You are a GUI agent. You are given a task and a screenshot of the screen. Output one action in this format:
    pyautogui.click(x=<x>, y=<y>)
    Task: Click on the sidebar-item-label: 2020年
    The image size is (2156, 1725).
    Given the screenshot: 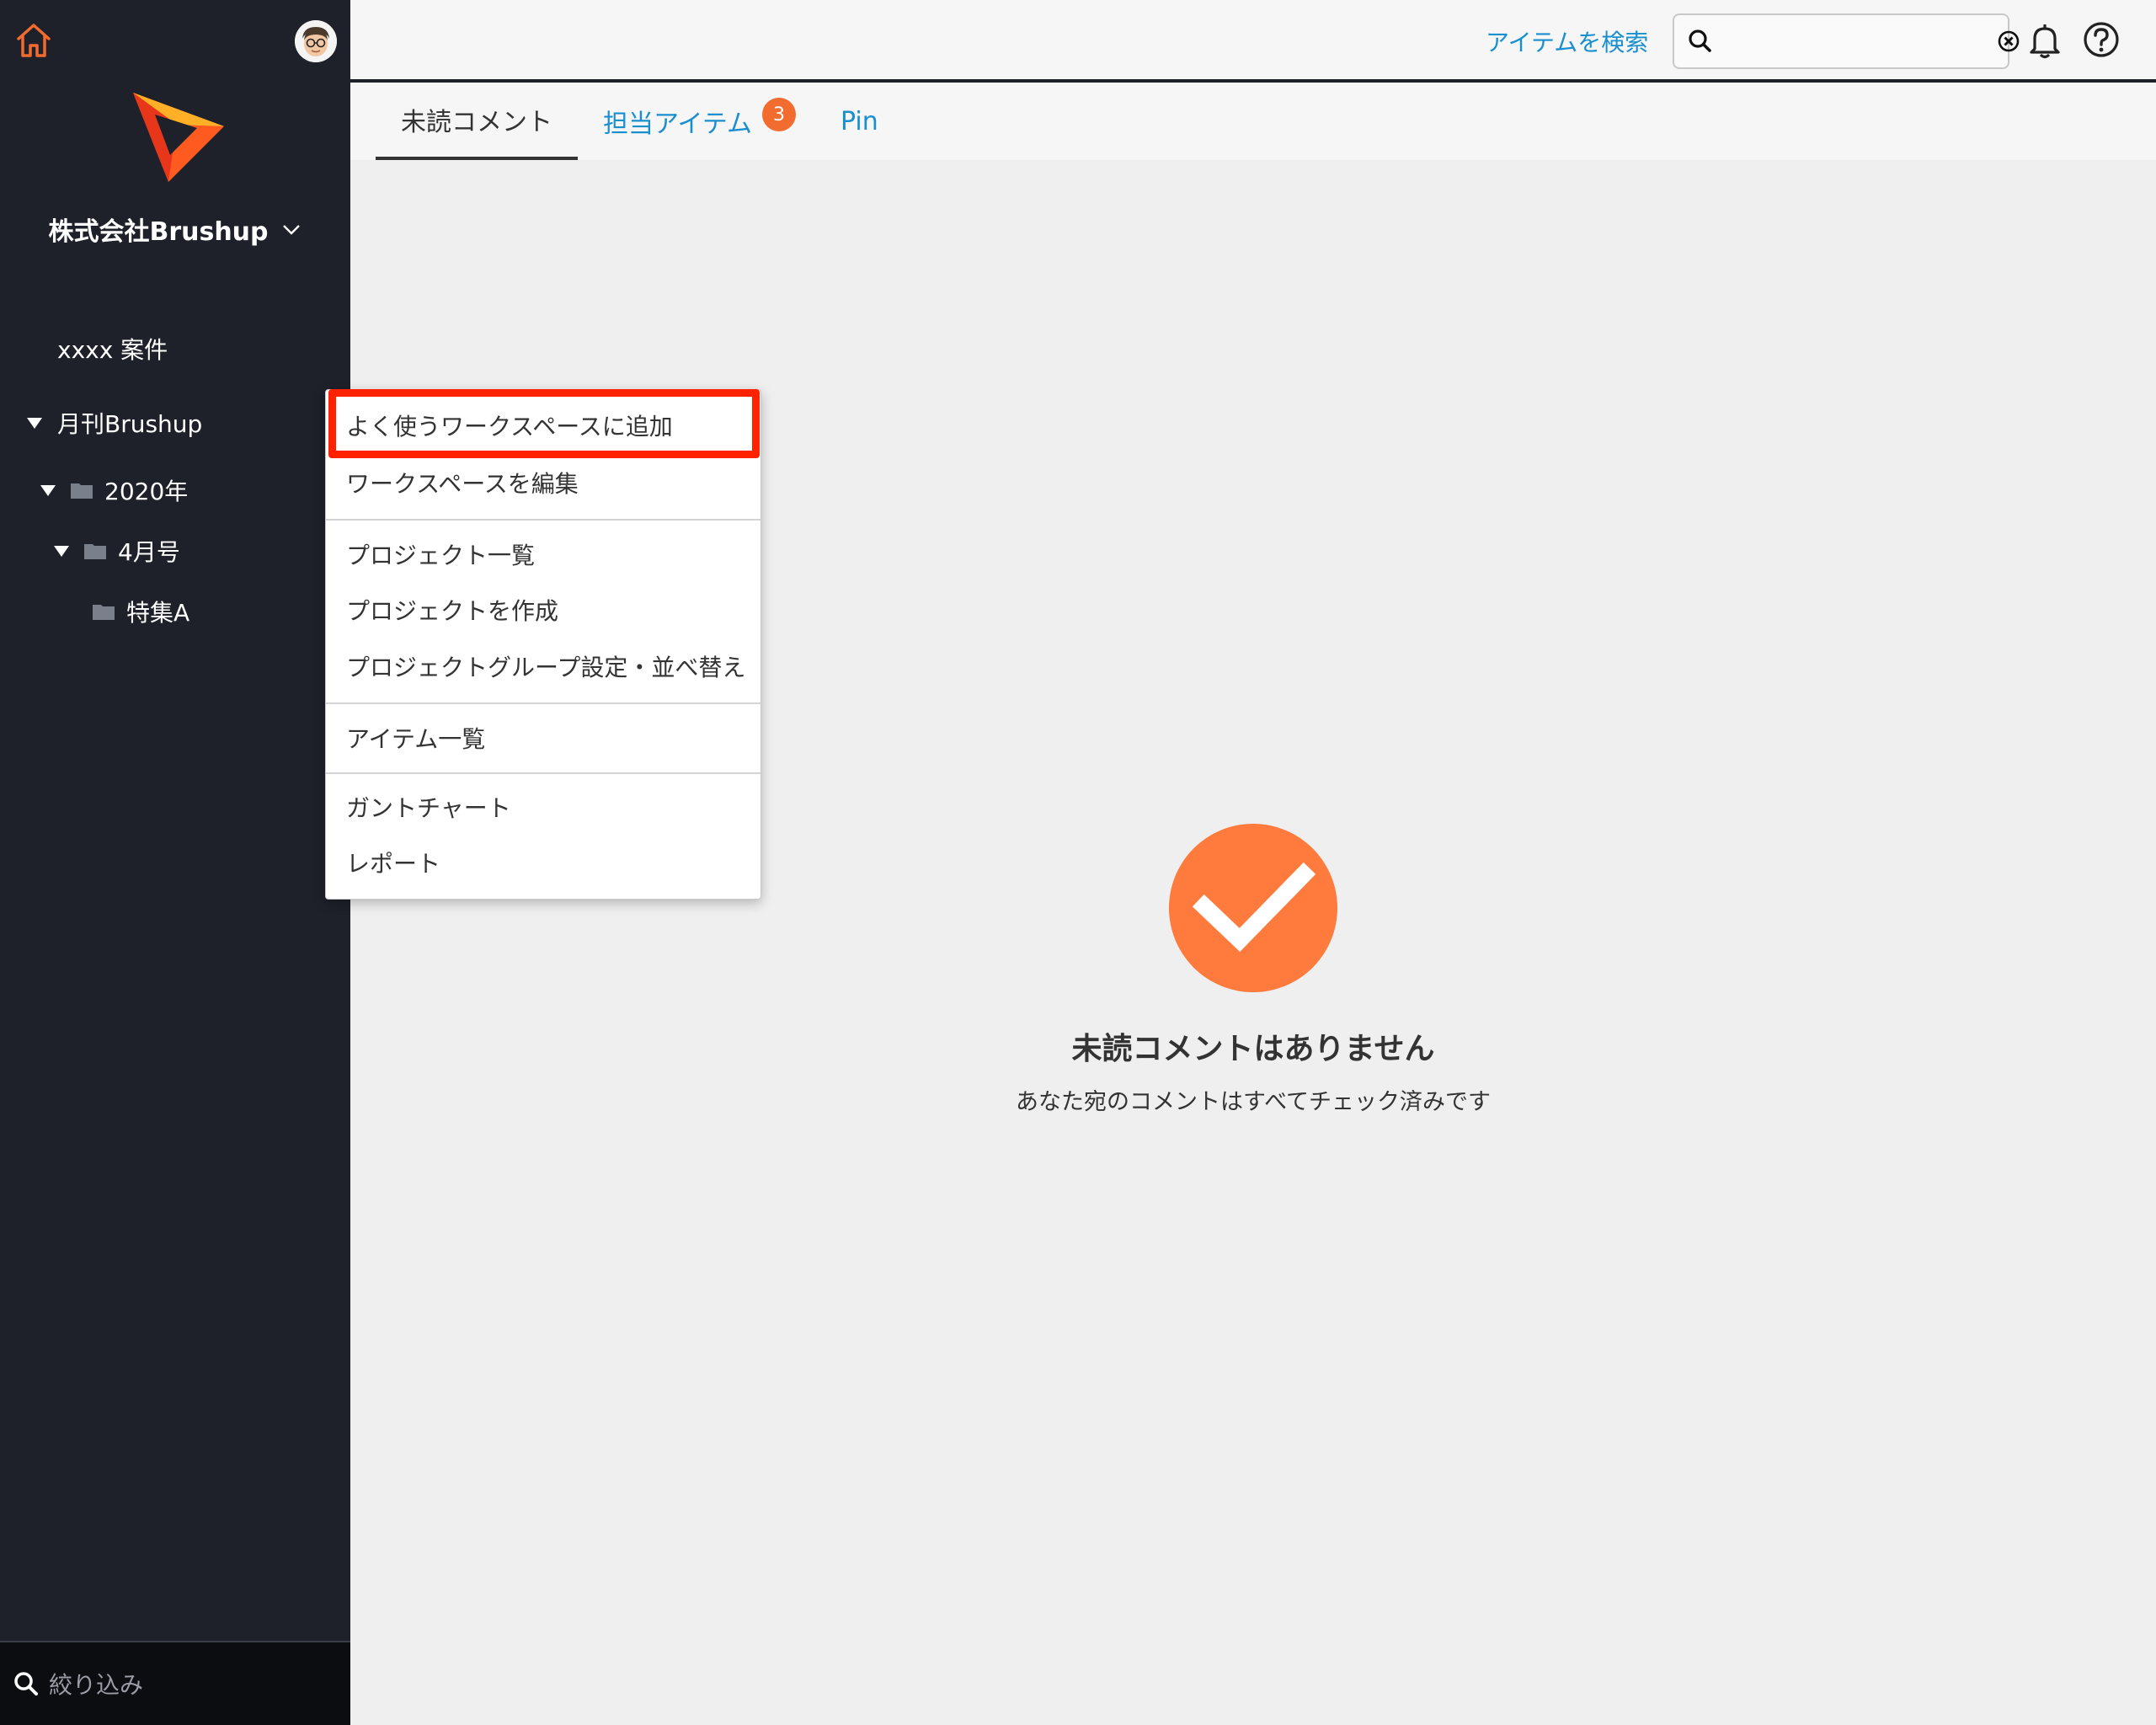 What is the action you would take?
    pyautogui.click(x=146, y=491)
    